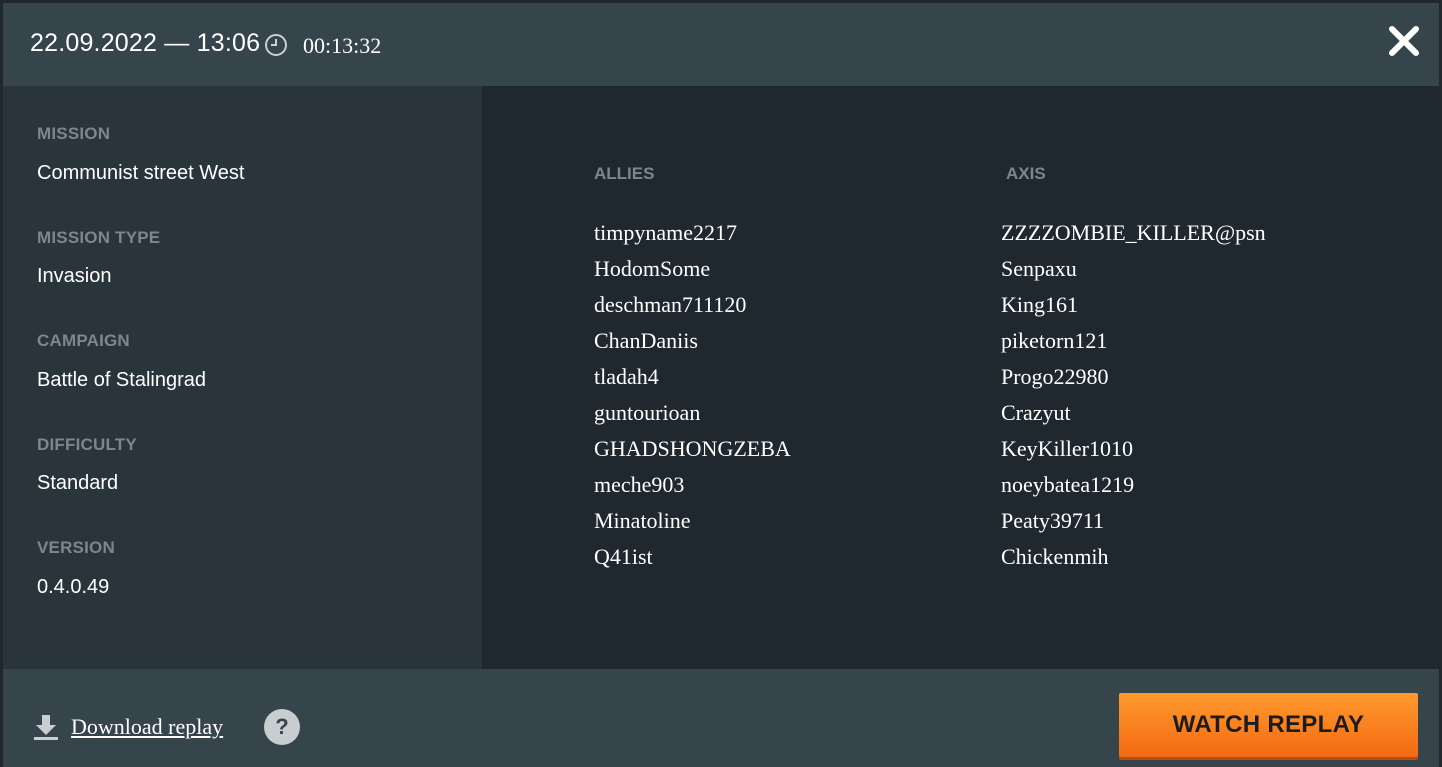 This screenshot has height=767, width=1442. Describe the element at coordinates (83, 340) in the screenshot. I see `campaign-label: CAMPAIGN` at that location.